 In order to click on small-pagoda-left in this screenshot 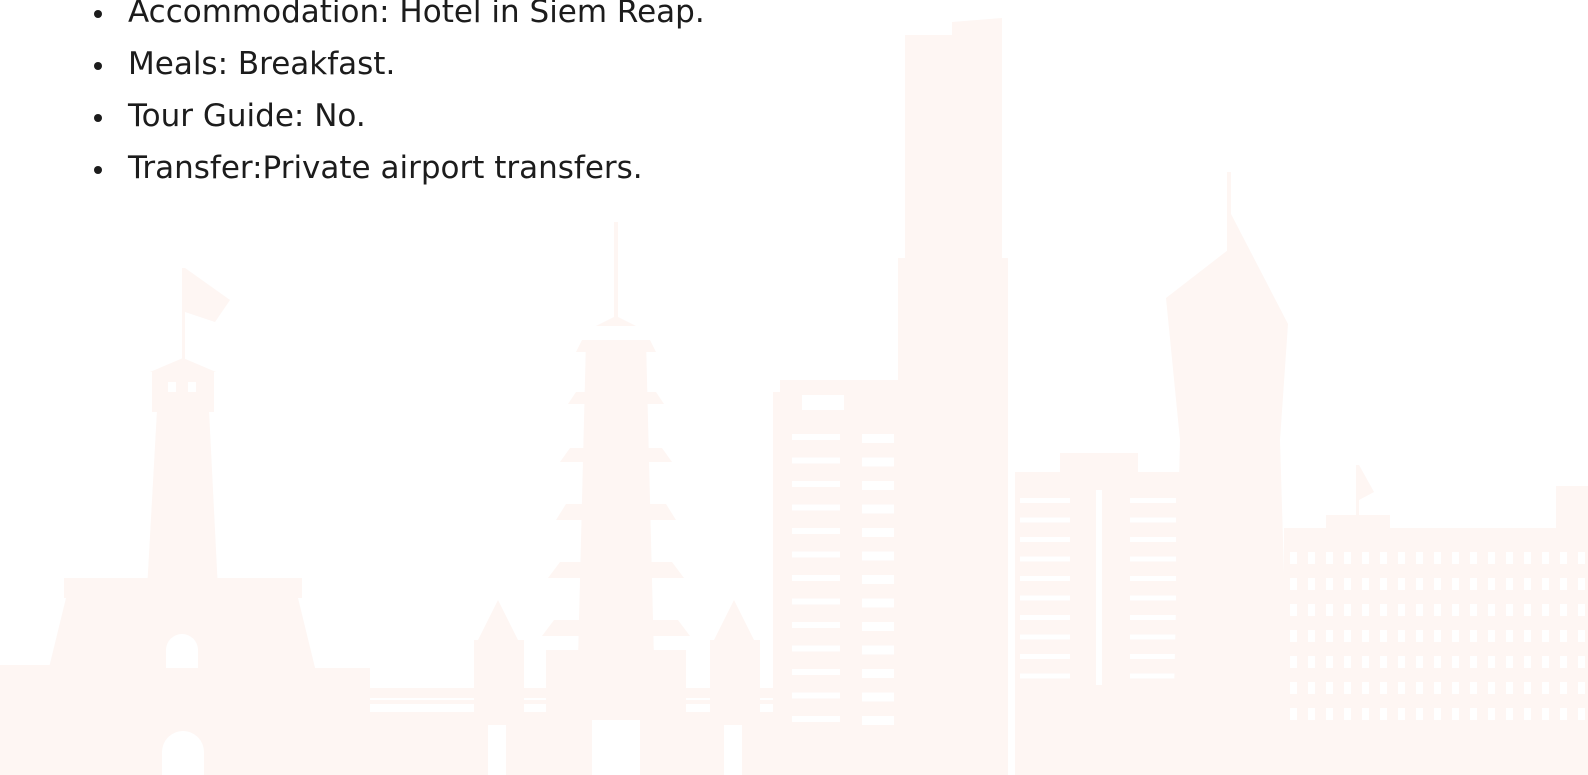, I will do `click(499, 687)`.